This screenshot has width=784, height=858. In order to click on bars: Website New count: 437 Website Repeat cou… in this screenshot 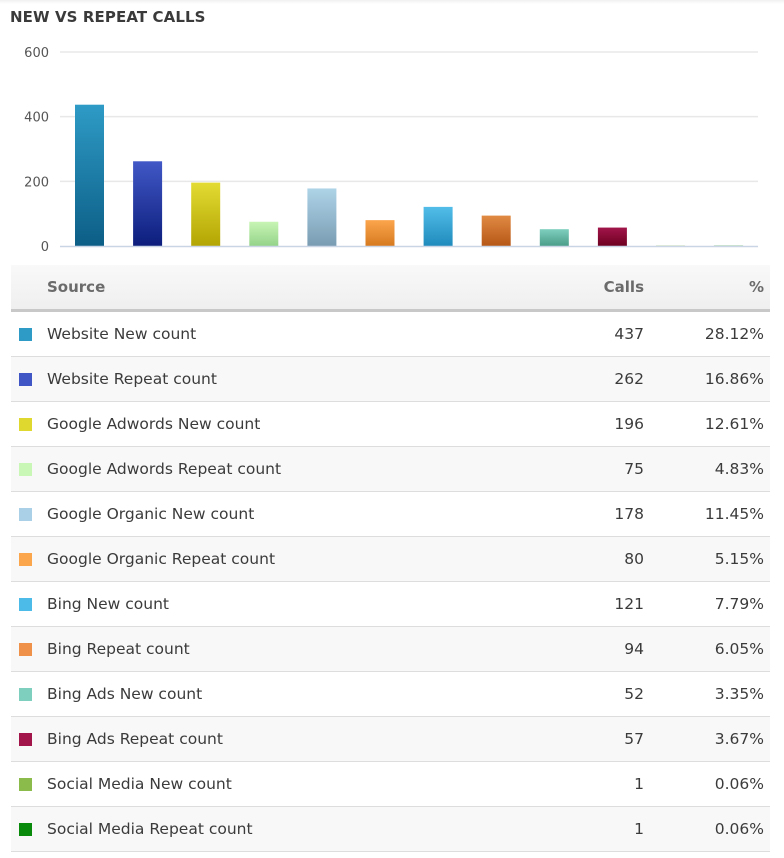, I will do `click(409, 175)`.